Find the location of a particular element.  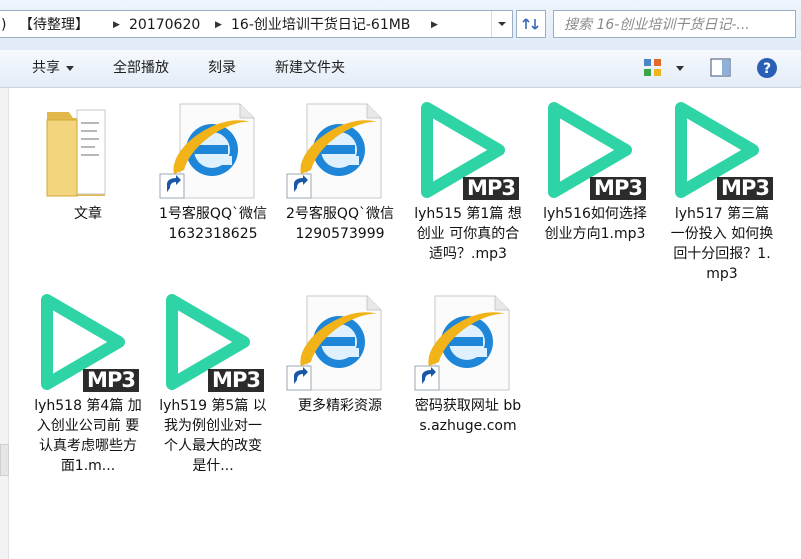

share-label: 共享 is located at coordinates (46, 68).